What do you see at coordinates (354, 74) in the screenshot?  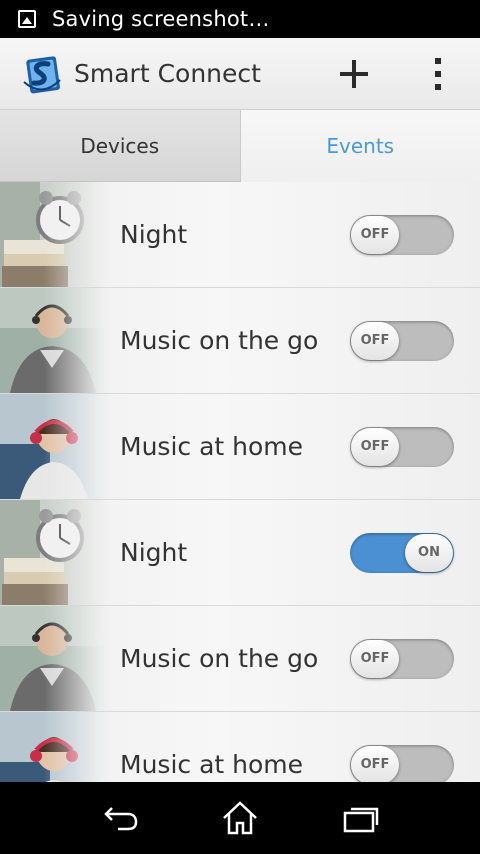 I see `add-icon` at bounding box center [354, 74].